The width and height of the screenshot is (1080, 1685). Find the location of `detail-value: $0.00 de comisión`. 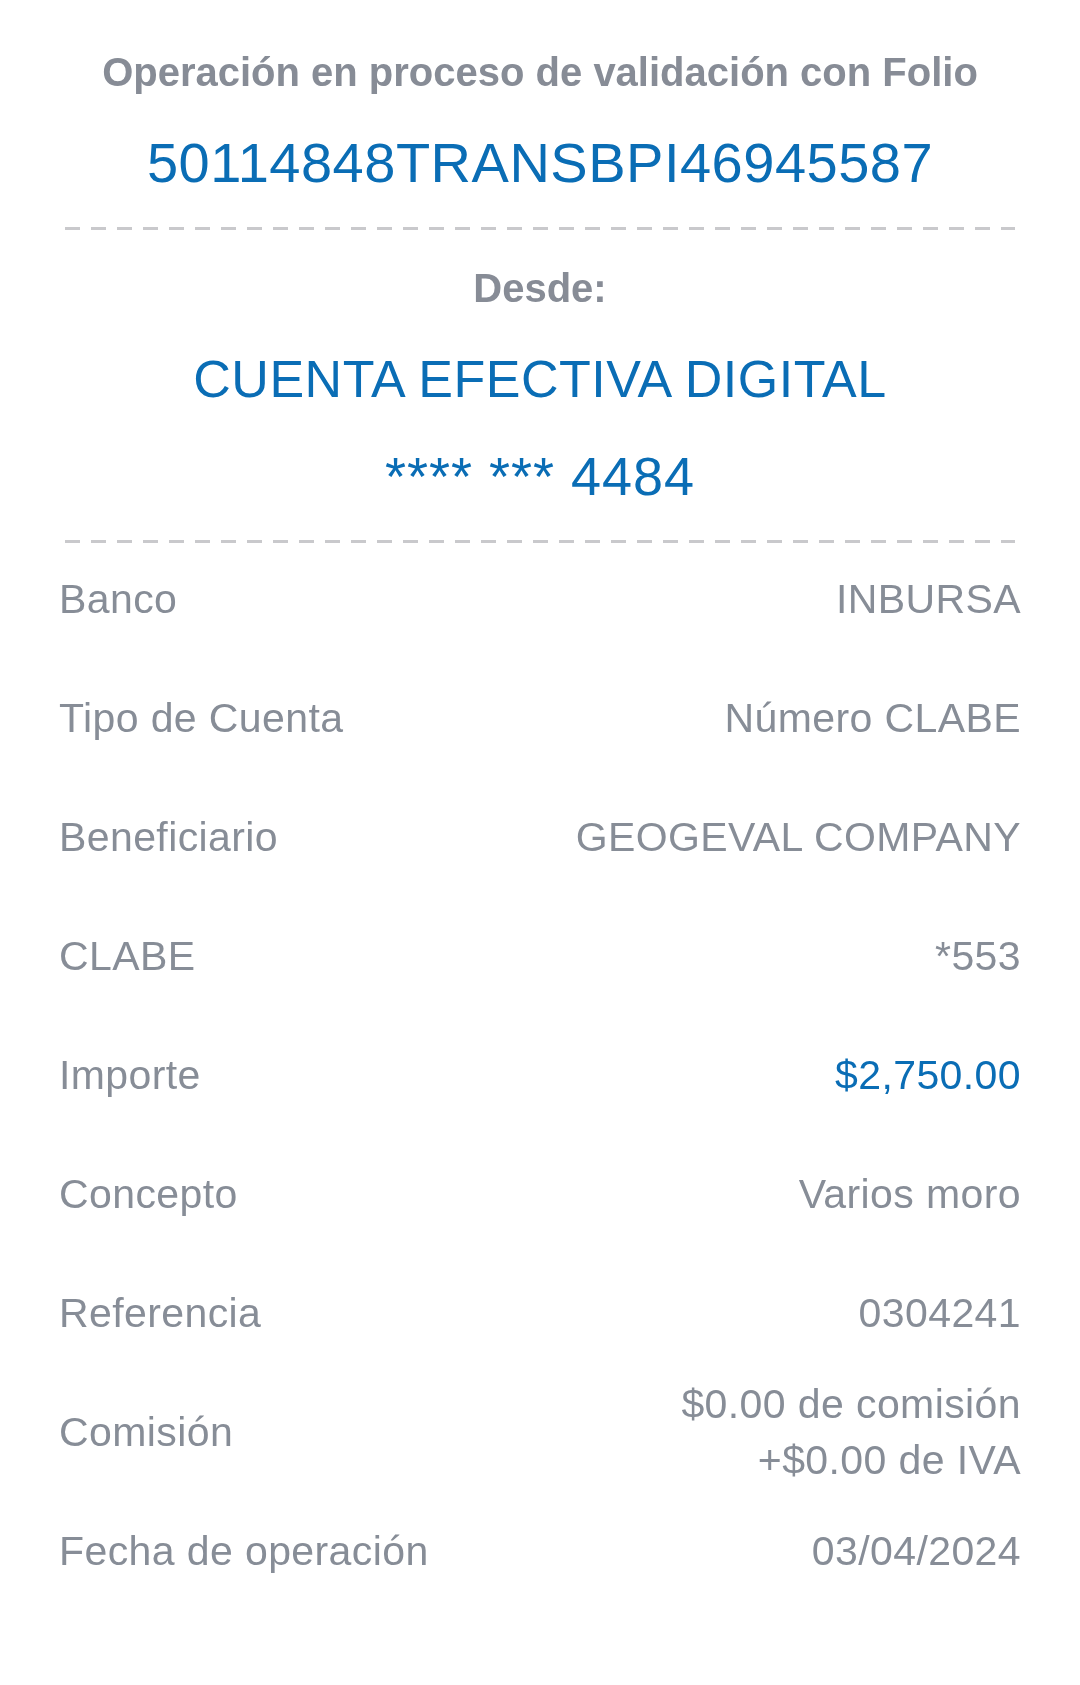

detail-value: $0.00 de comisión is located at coordinates (851, 1404).